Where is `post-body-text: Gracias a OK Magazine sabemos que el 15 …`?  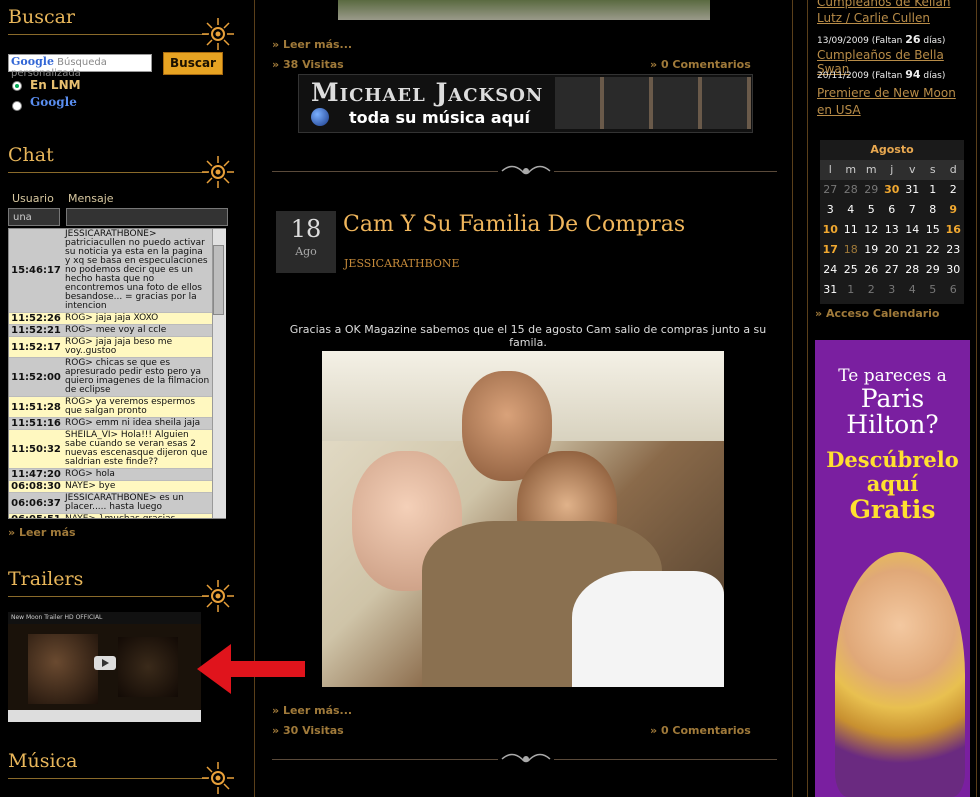 post-body-text: Gracias a OK Magazine sabemos que el 15 … is located at coordinates (528, 336).